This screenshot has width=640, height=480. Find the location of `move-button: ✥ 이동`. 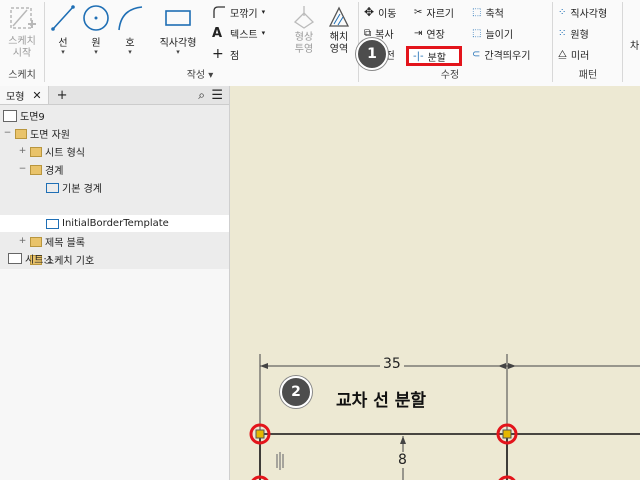

move-button: ✥ 이동 is located at coordinates (380, 12).